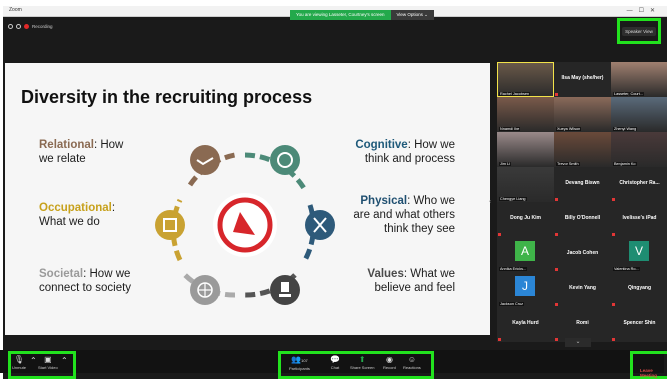  I want to click on participant-tile: Rachel Jacobsen, so click(525, 79).